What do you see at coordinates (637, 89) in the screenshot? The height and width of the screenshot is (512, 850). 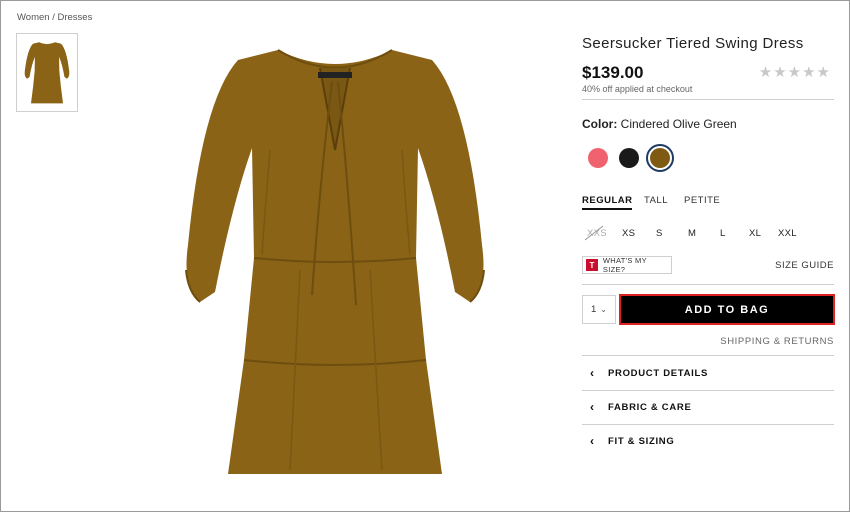 I see `promo-text: 40% off applied at checkout` at bounding box center [637, 89].